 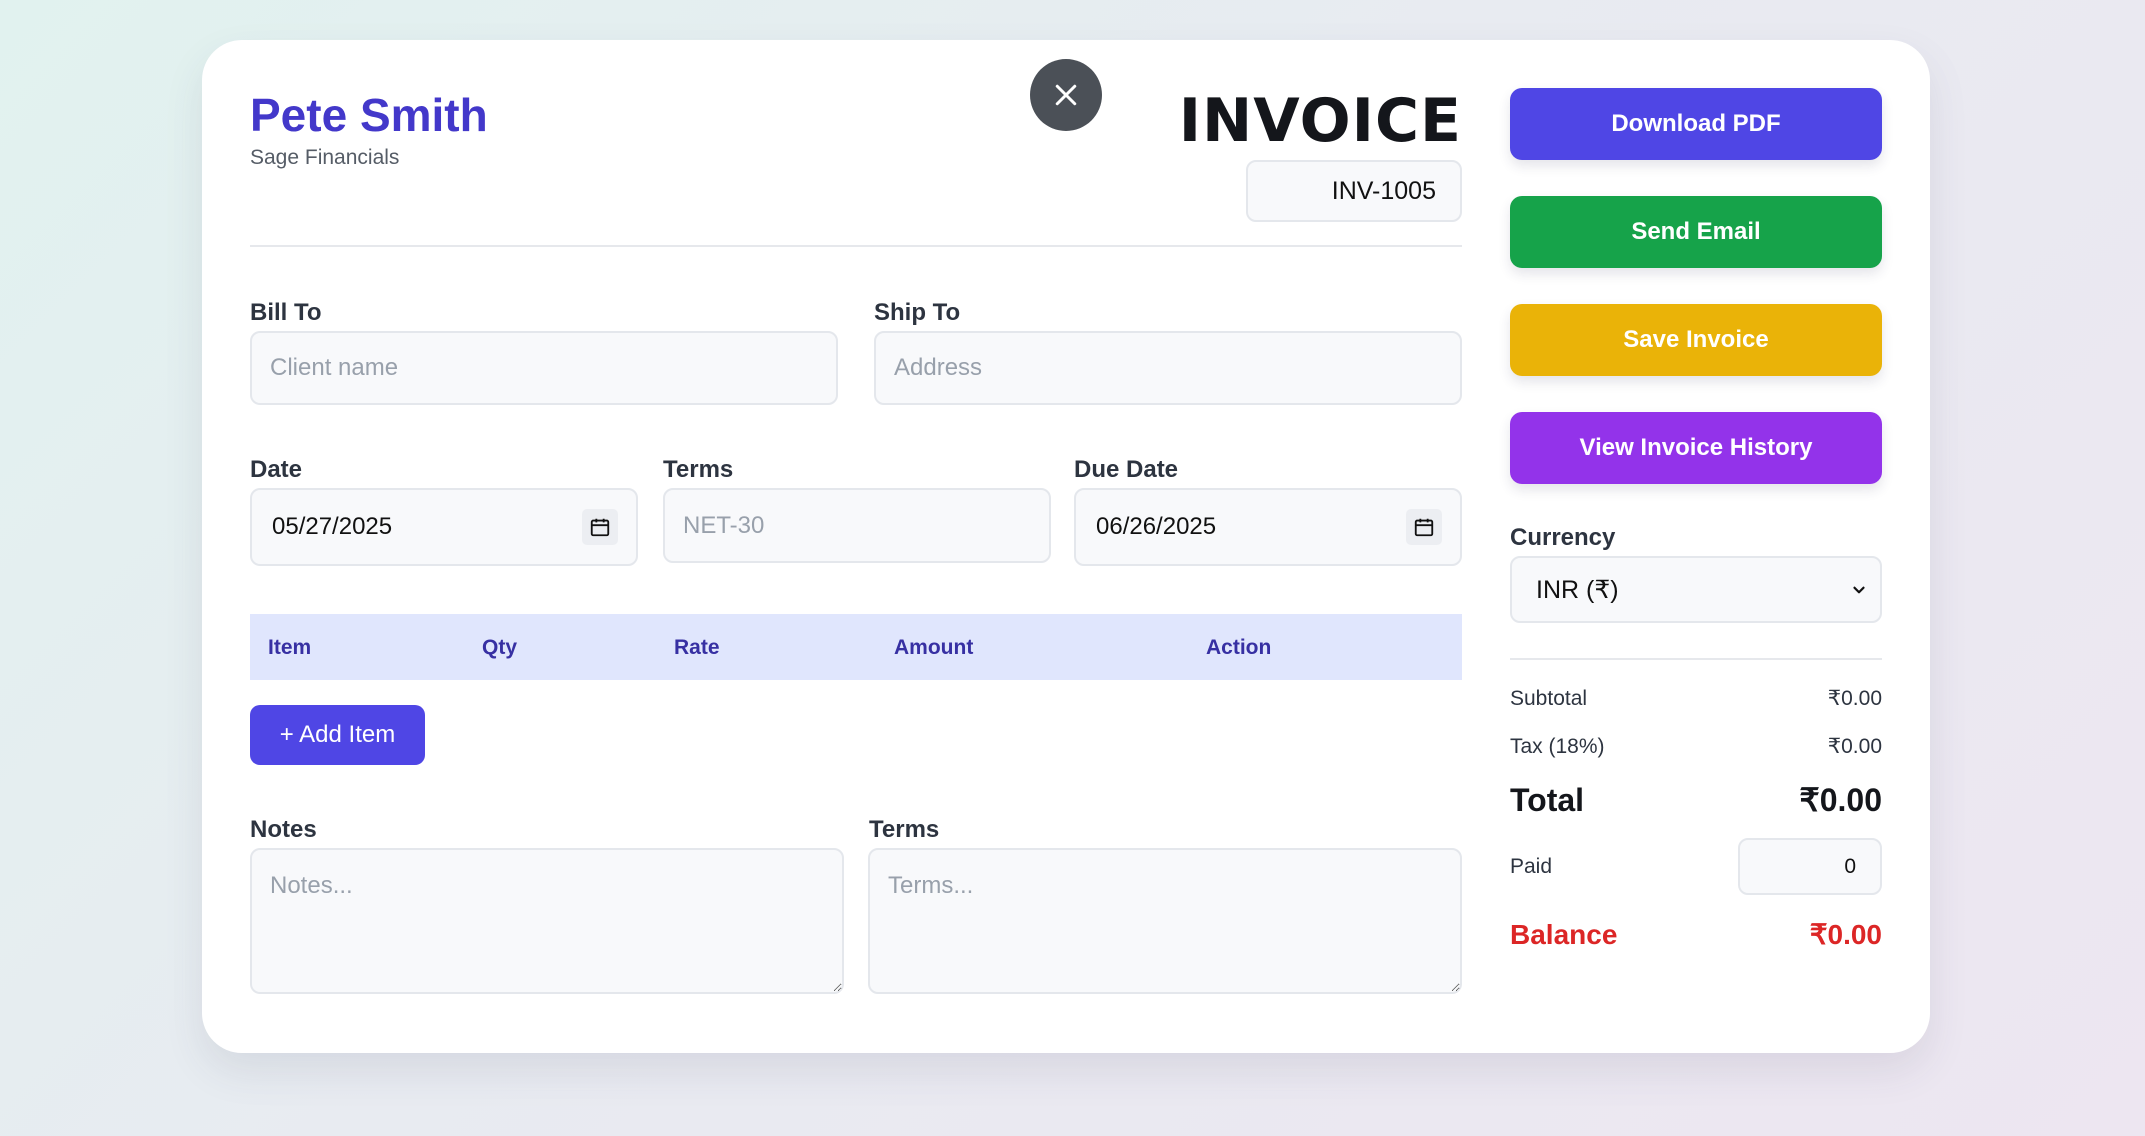 I want to click on due-date-value: 06/26/2025, so click(x=1156, y=526).